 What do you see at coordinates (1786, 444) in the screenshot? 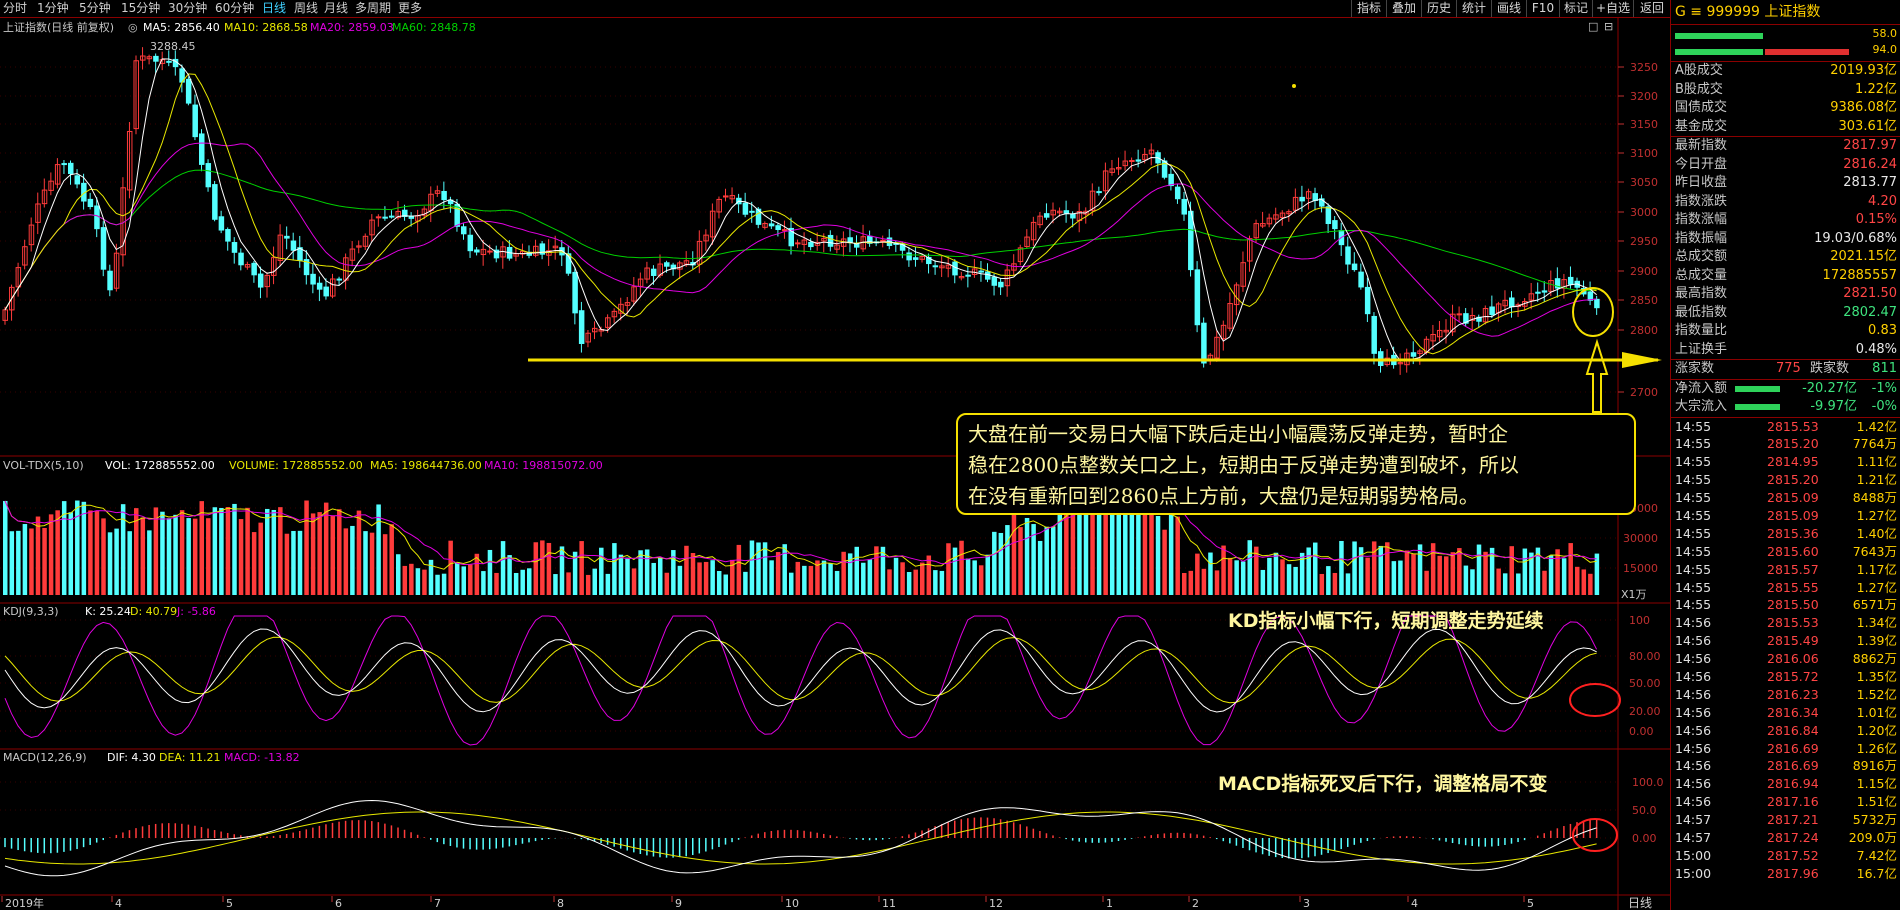
I see `tick-row: 14:55 2815.20 7764万` at bounding box center [1786, 444].